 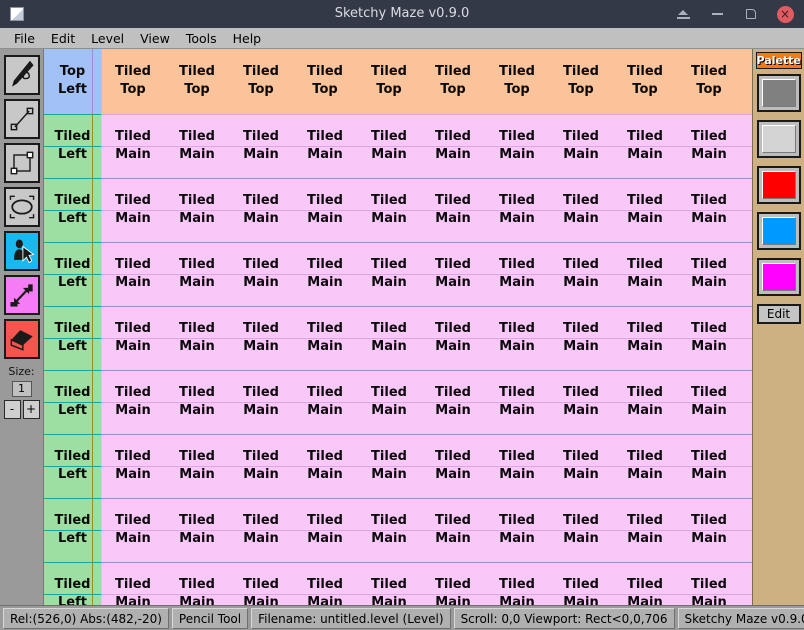 I want to click on tile-top-9-line1: Tiled, so click(x=709, y=71).